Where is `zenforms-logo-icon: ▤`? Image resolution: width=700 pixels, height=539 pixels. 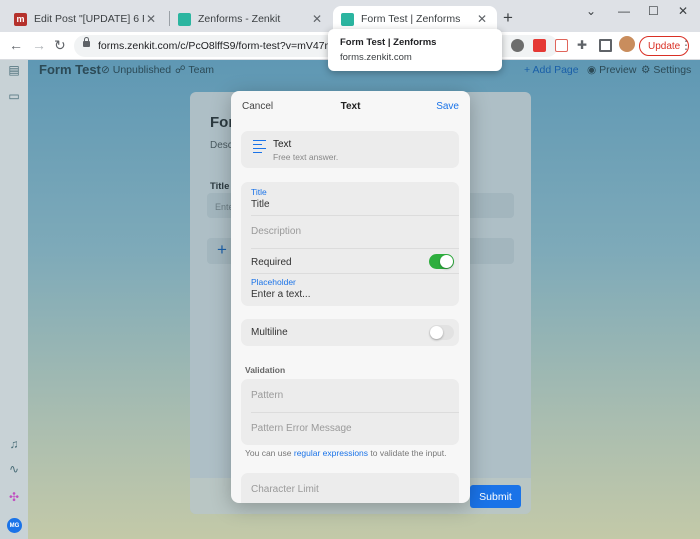 zenforms-logo-icon: ▤ is located at coordinates (14, 70).